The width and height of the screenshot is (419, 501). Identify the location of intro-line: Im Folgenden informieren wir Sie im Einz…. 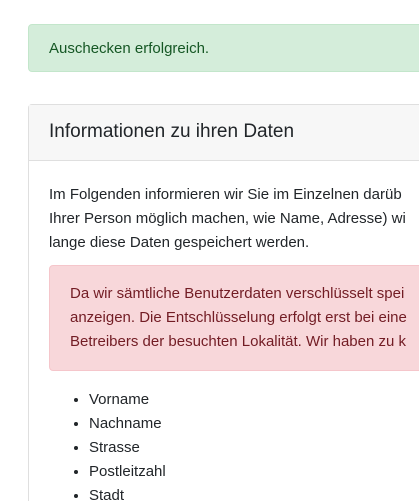
(225, 194).